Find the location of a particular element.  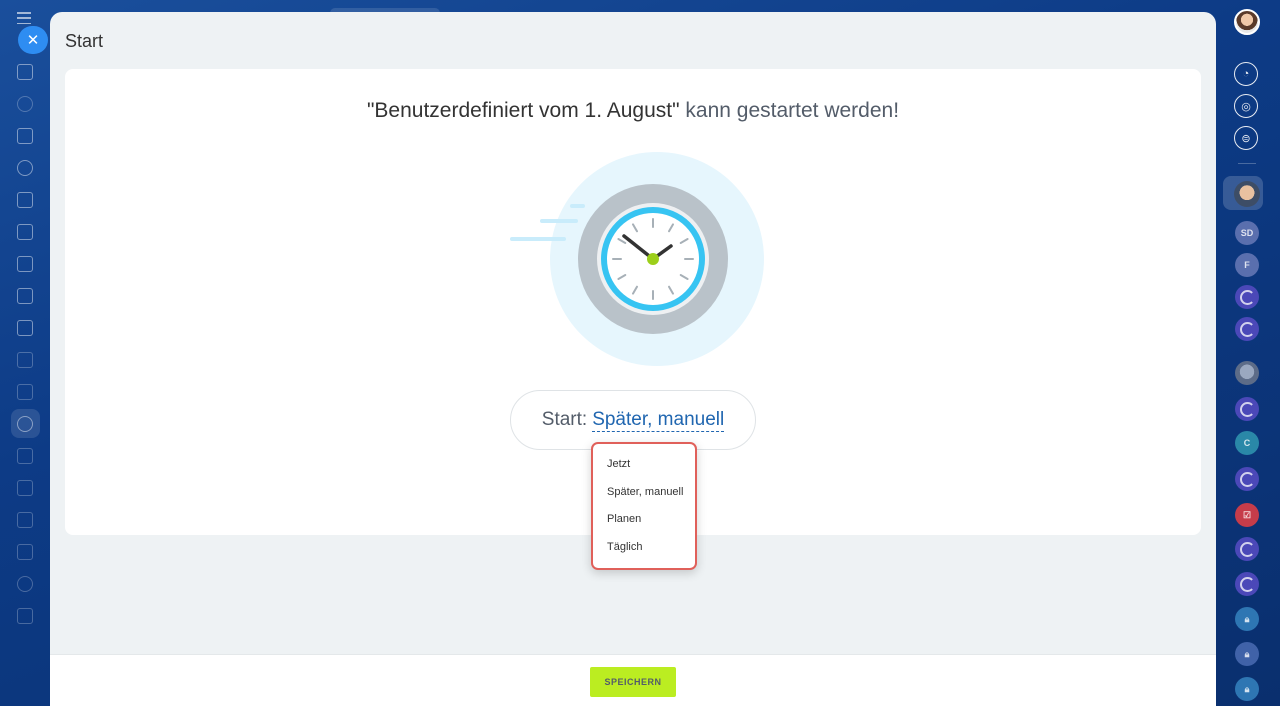

start-mode-dropdown: Jetzt Später, manuell Planen Täglich is located at coordinates (644, 506).